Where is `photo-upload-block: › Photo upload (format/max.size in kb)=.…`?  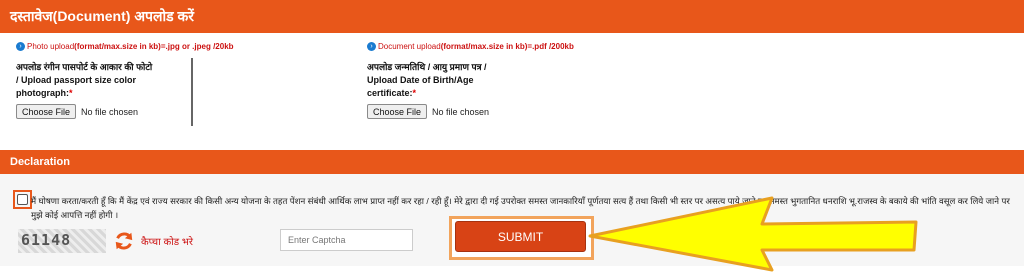 photo-upload-block: › Photo upload (format/max.size in kb)=.… is located at coordinates (136, 80).